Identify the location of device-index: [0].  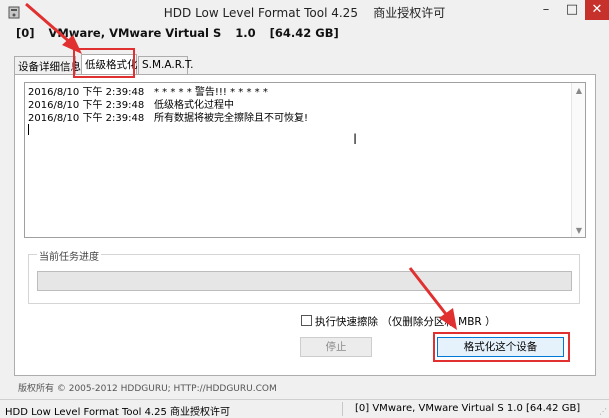
(25, 33).